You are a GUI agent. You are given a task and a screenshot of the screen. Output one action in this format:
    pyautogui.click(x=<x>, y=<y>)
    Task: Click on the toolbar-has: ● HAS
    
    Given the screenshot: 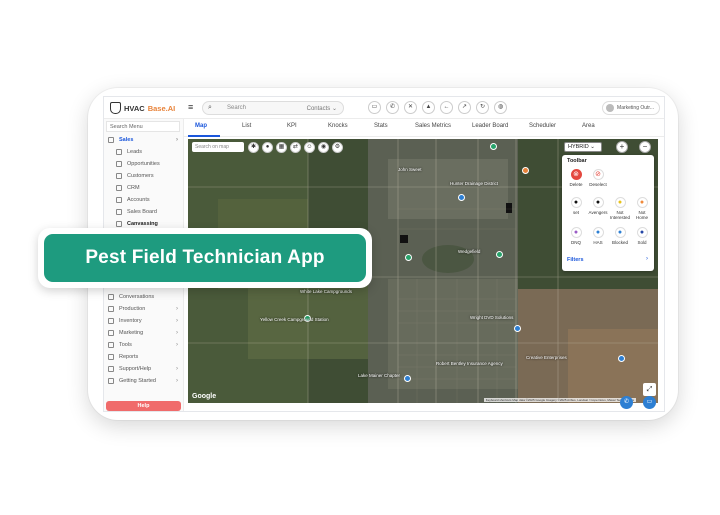 What is the action you would take?
    pyautogui.click(x=598, y=236)
    